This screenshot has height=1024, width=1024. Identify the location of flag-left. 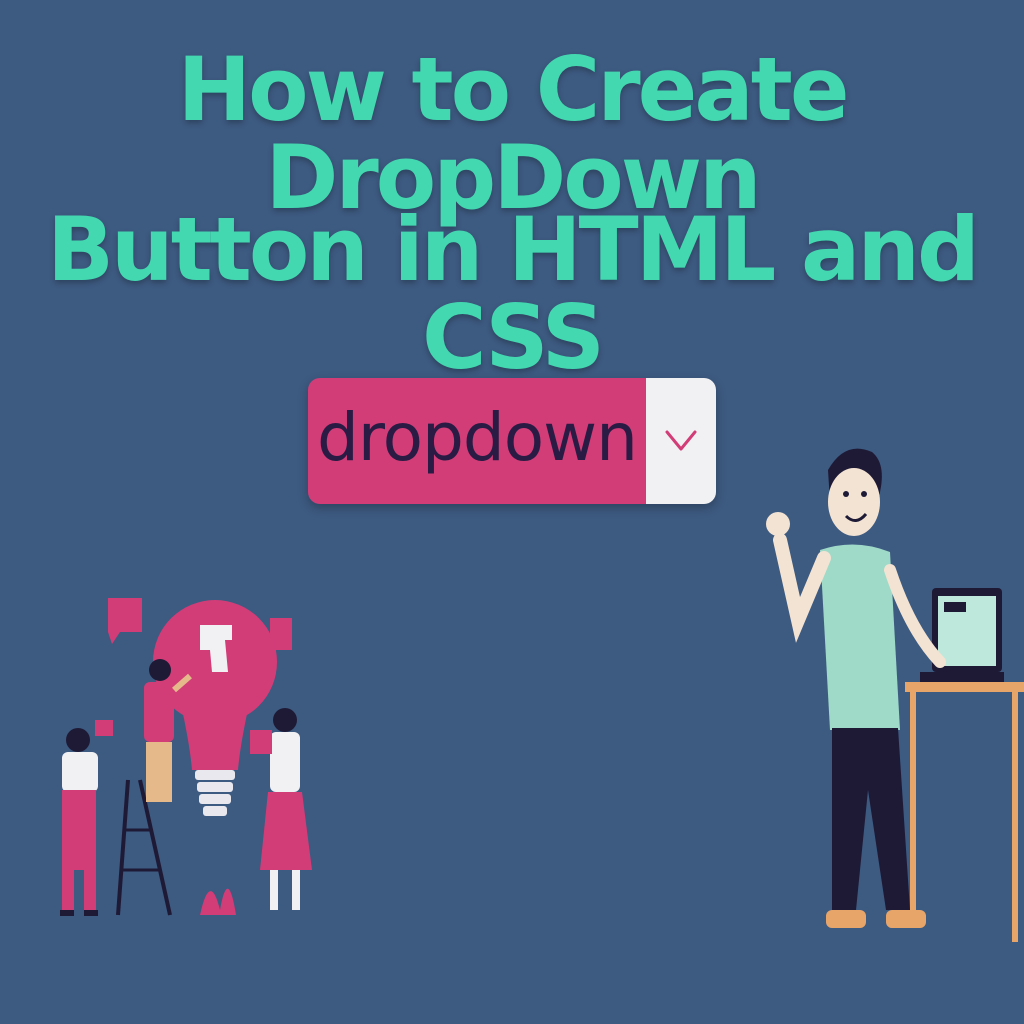
(125, 621).